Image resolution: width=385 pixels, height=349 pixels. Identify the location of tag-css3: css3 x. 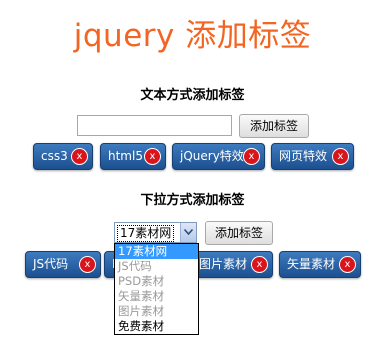
(63, 156).